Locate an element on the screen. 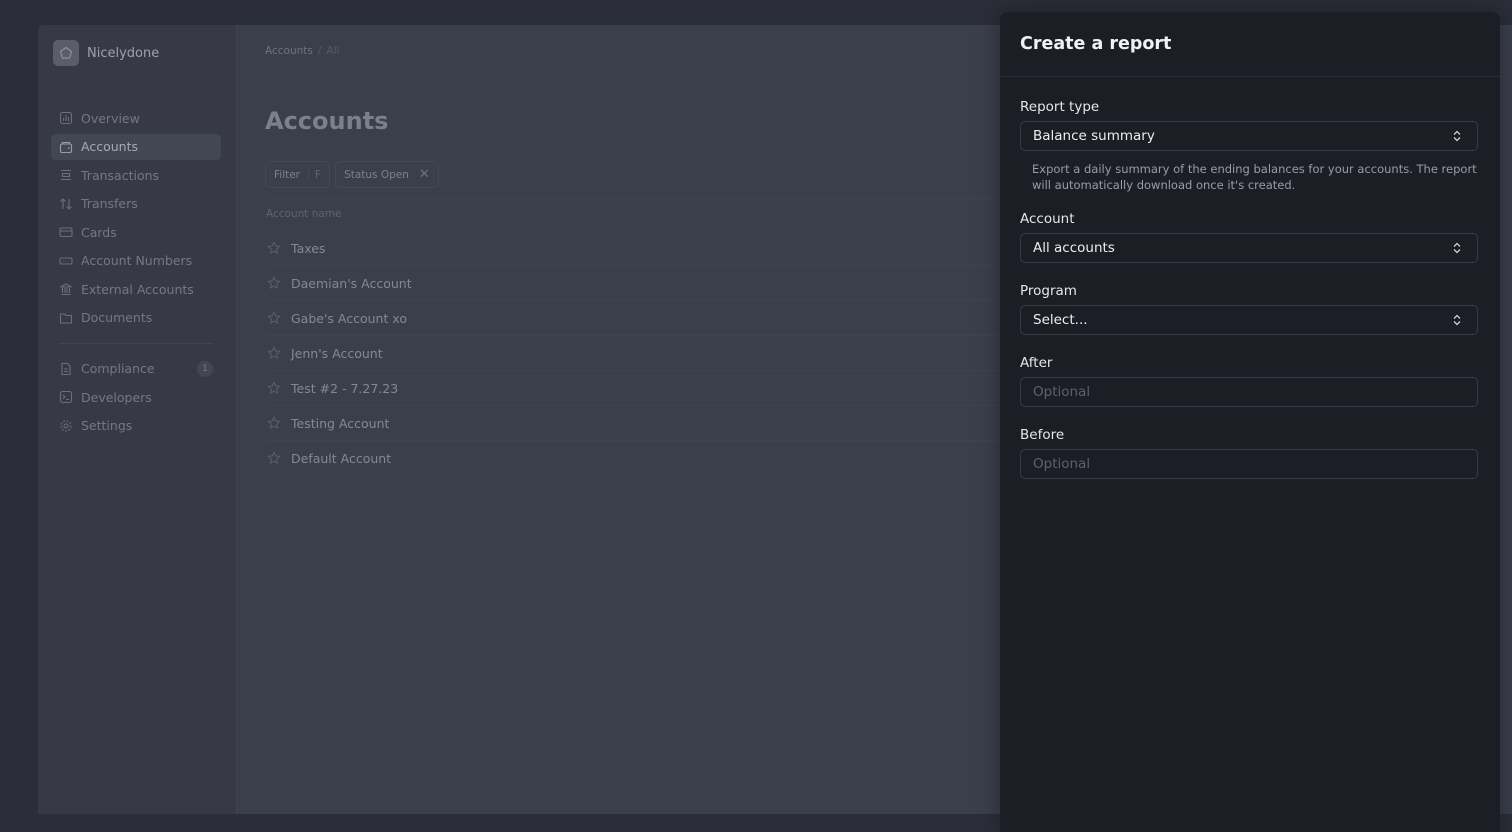  arrows-icon is located at coordinates (66, 203).